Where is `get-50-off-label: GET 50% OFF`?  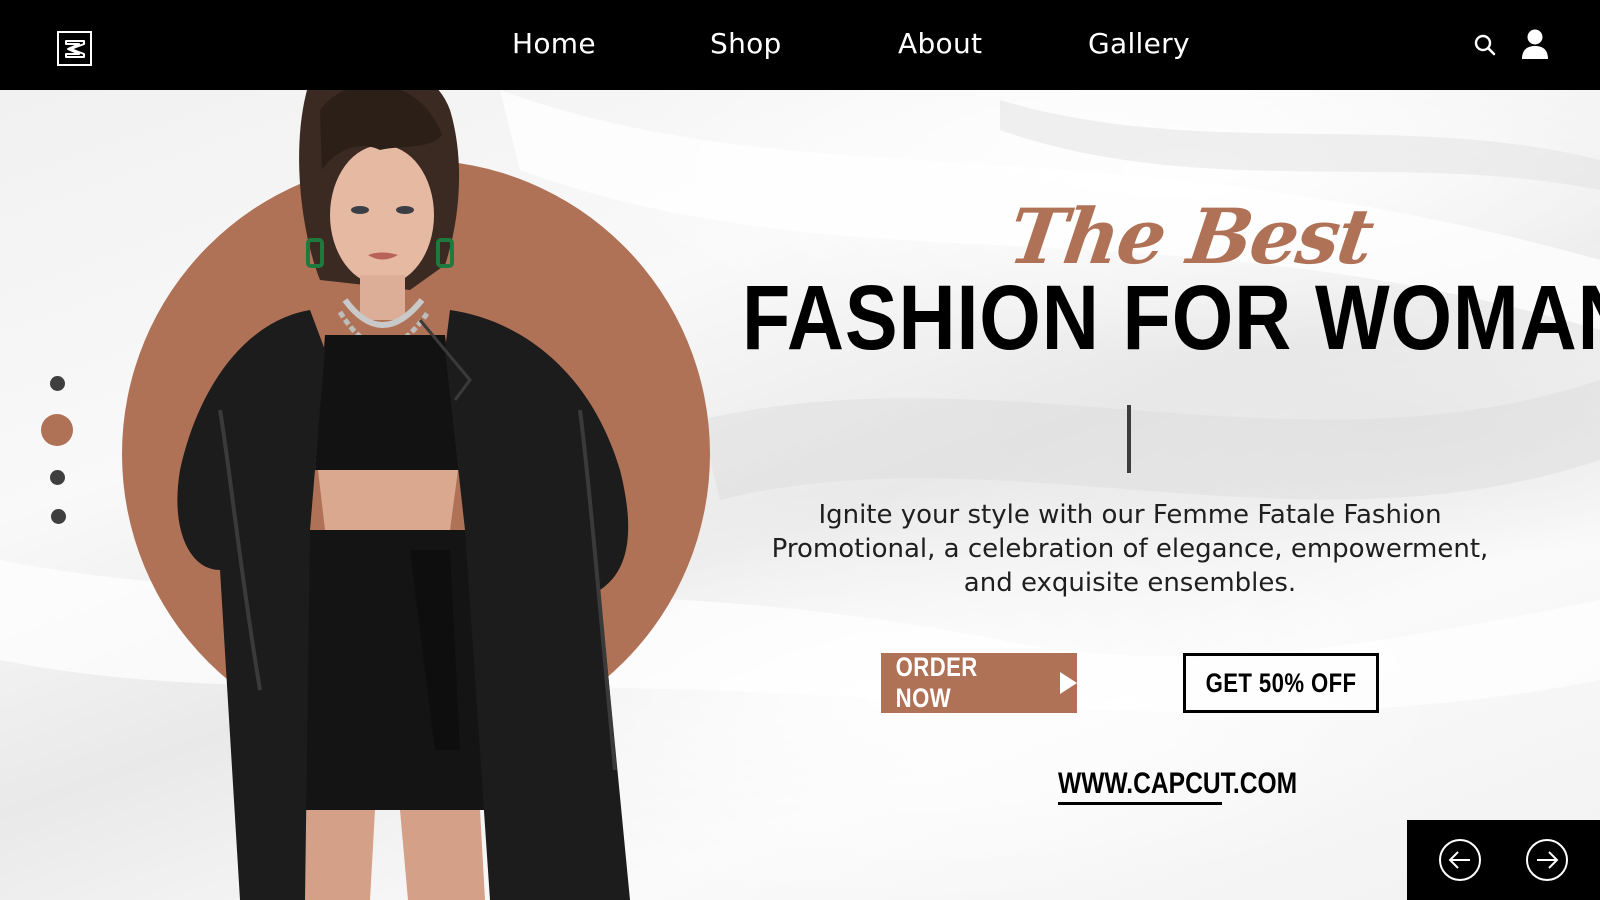 get-50-off-label: GET 50% OFF is located at coordinates (1281, 682).